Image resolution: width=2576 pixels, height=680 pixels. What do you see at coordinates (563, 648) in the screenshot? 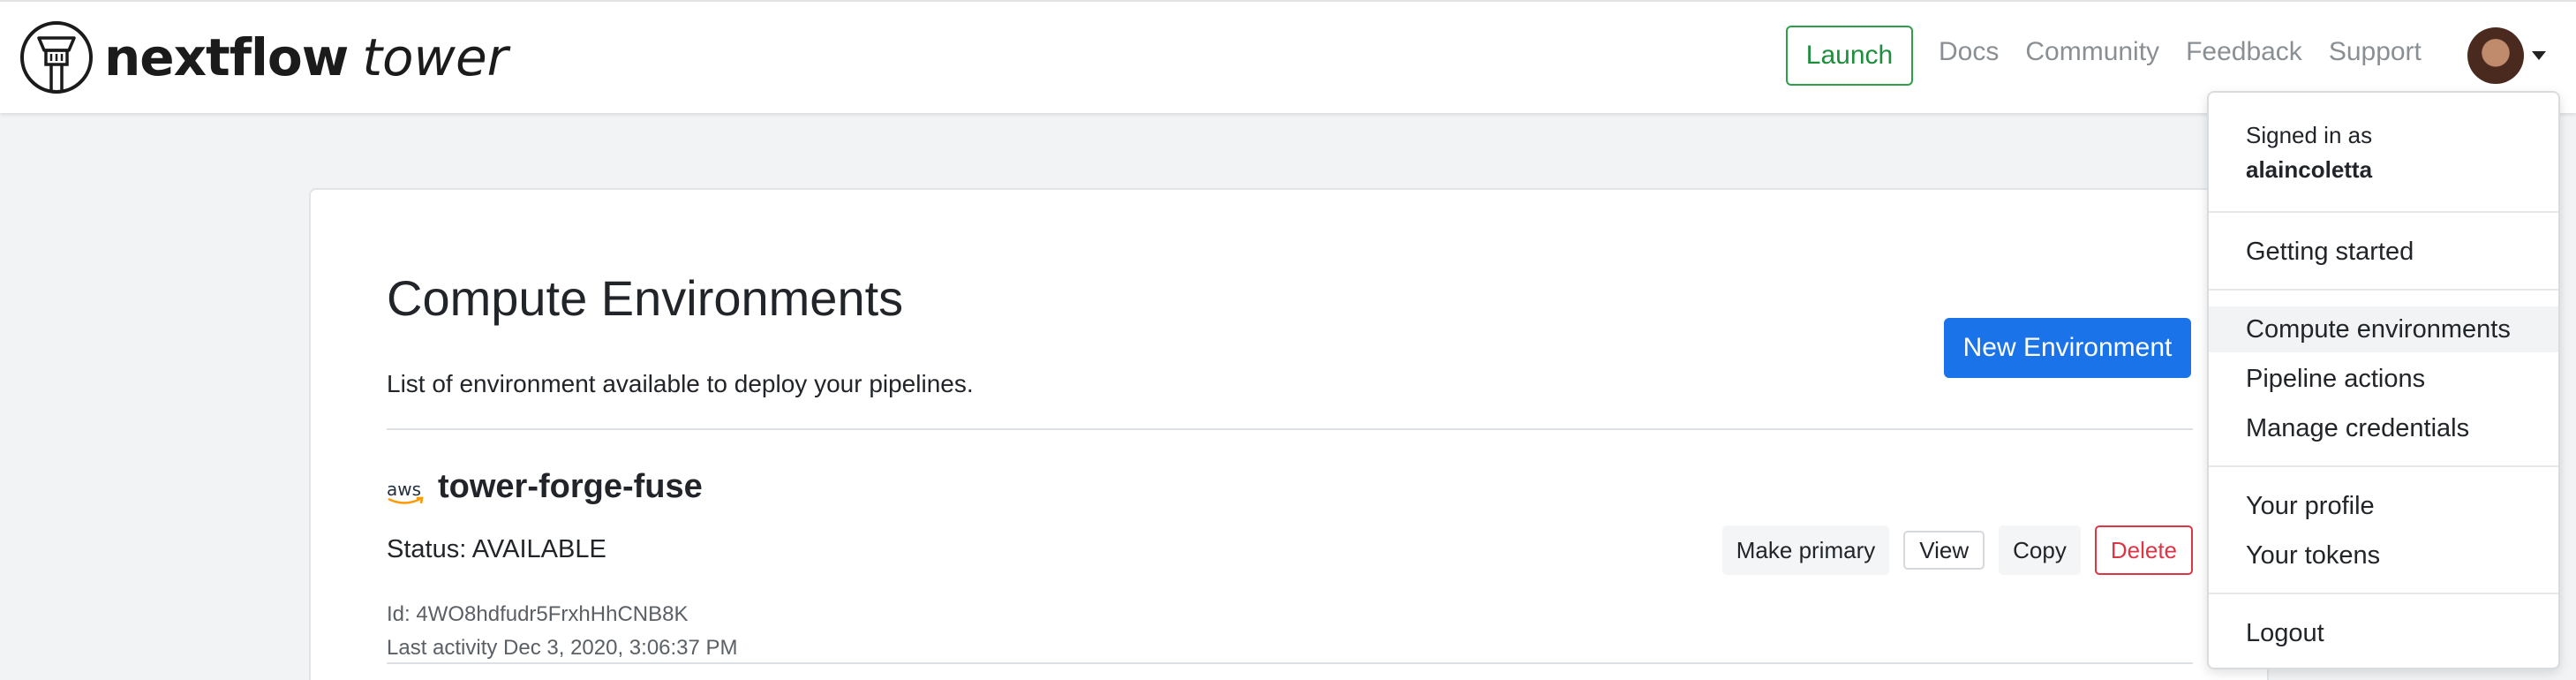
I see `environment-last-activity: Last activity Dec 3, 2020, 3:06:37 PM` at bounding box center [563, 648].